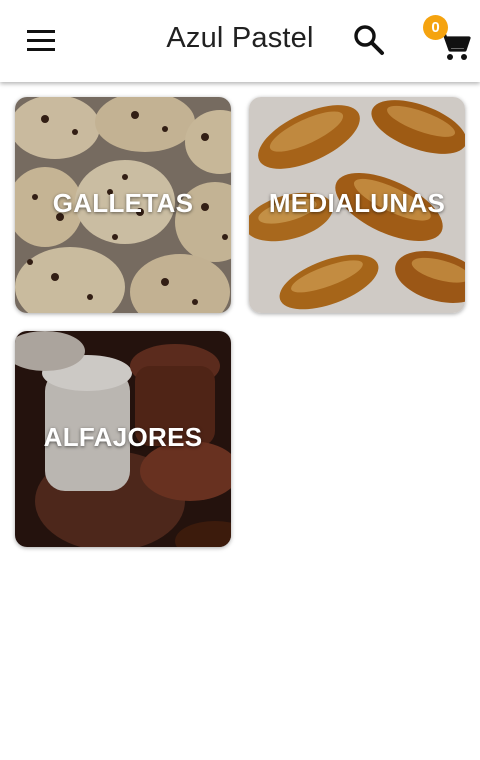 The image size is (480, 760). I want to click on category-label: MEDIALUNAS, so click(357, 203).